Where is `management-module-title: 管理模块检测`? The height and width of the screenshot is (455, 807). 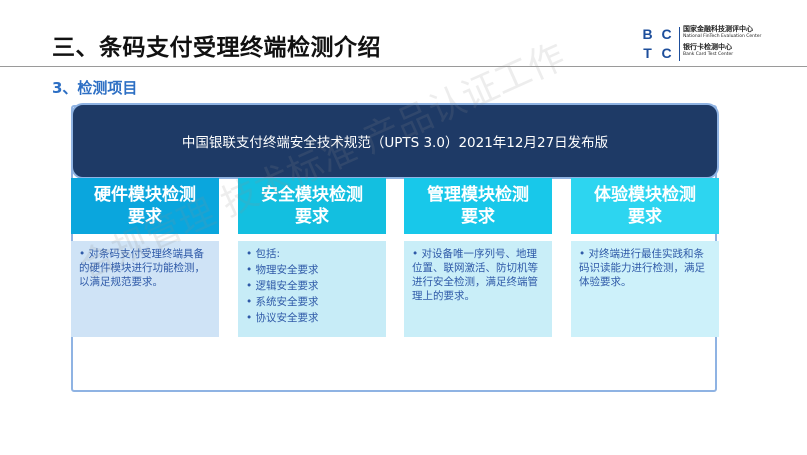 management-module-title: 管理模块检测 is located at coordinates (478, 195).